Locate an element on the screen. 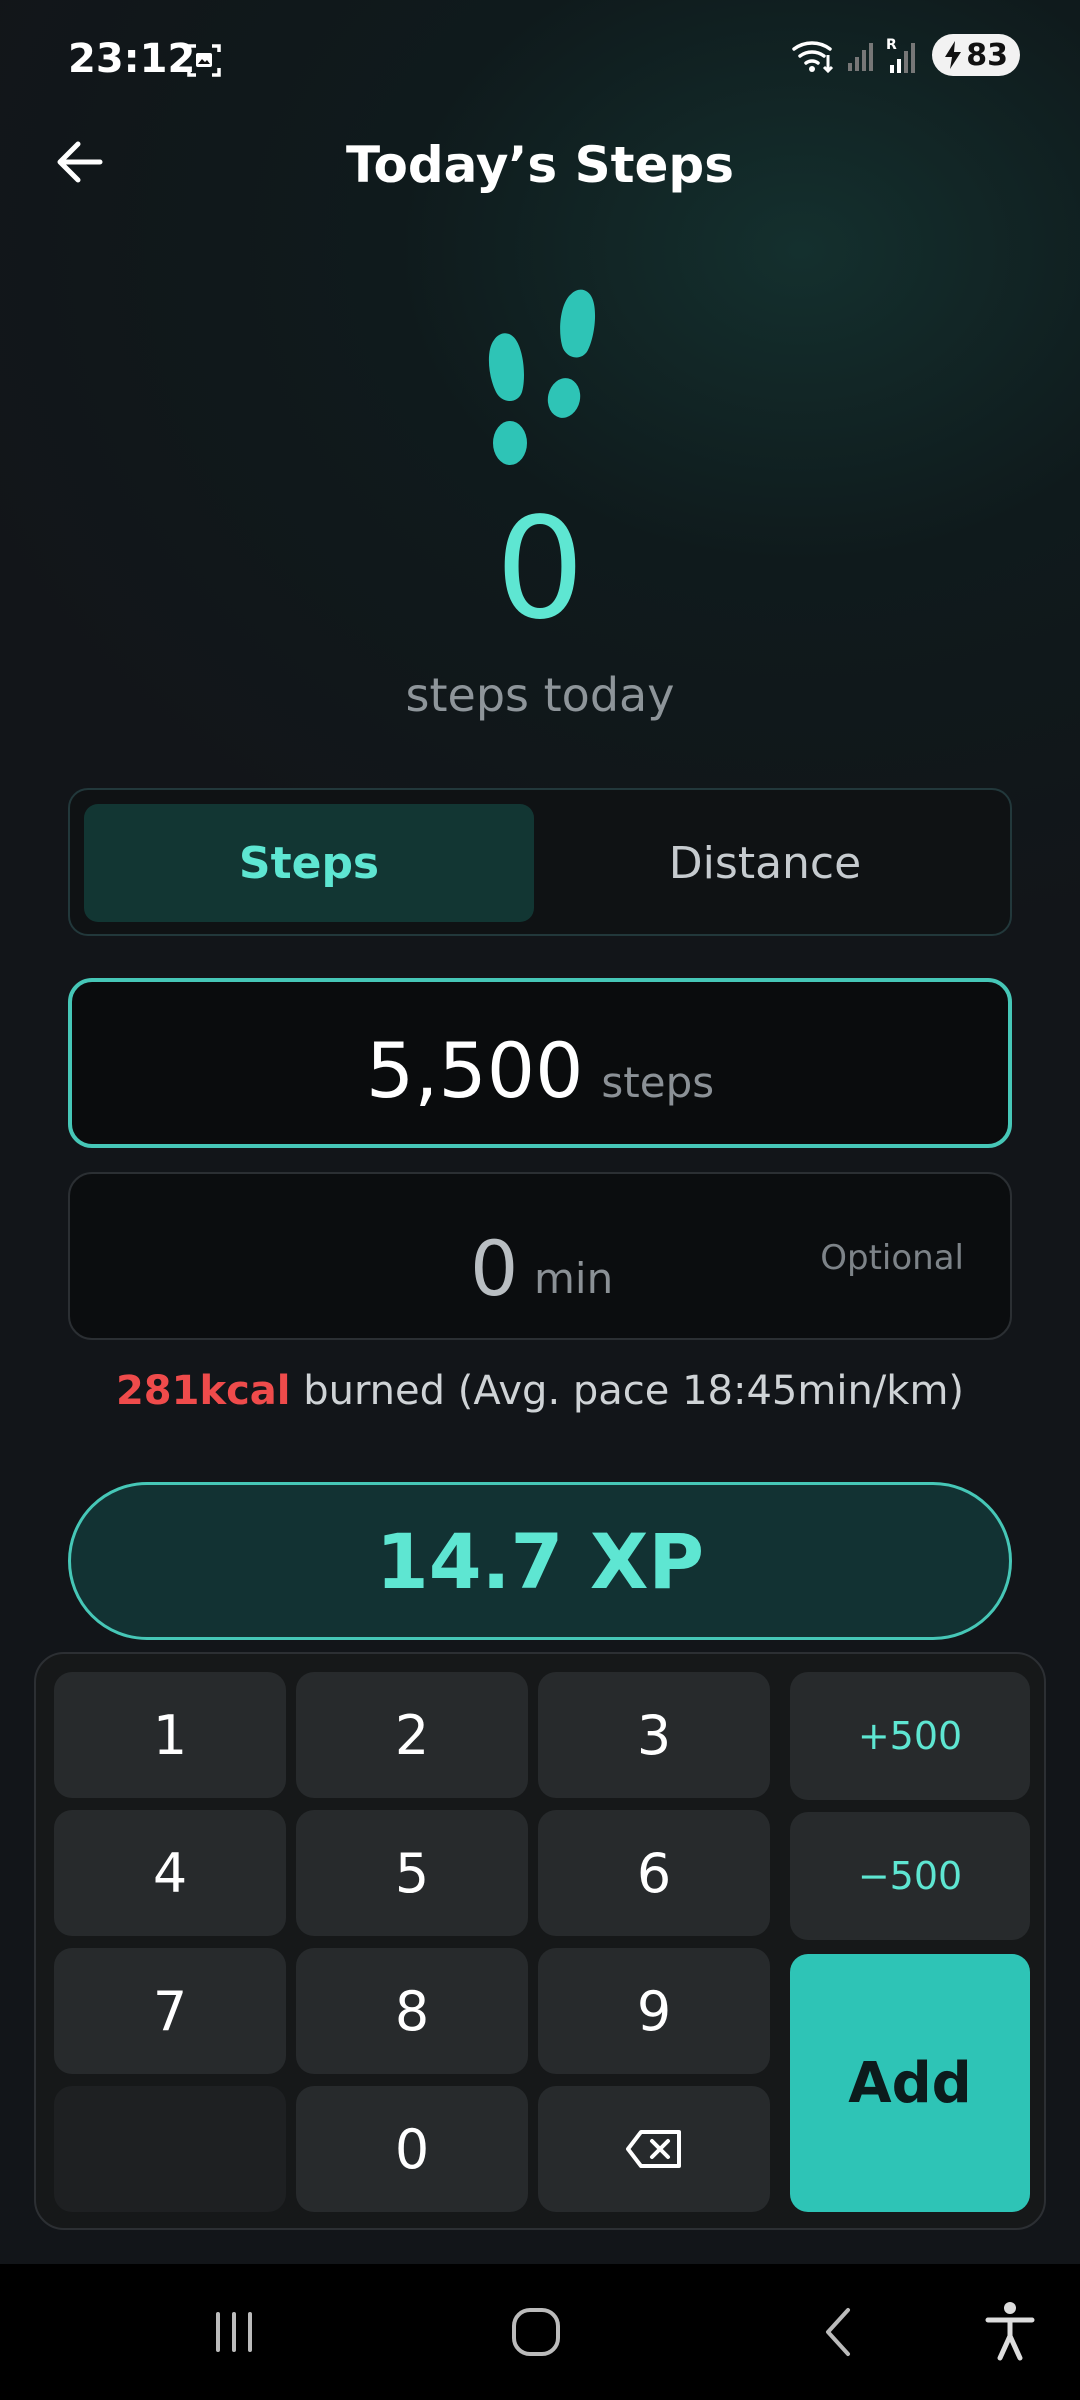  battery-indicator: 83 is located at coordinates (976, 55).